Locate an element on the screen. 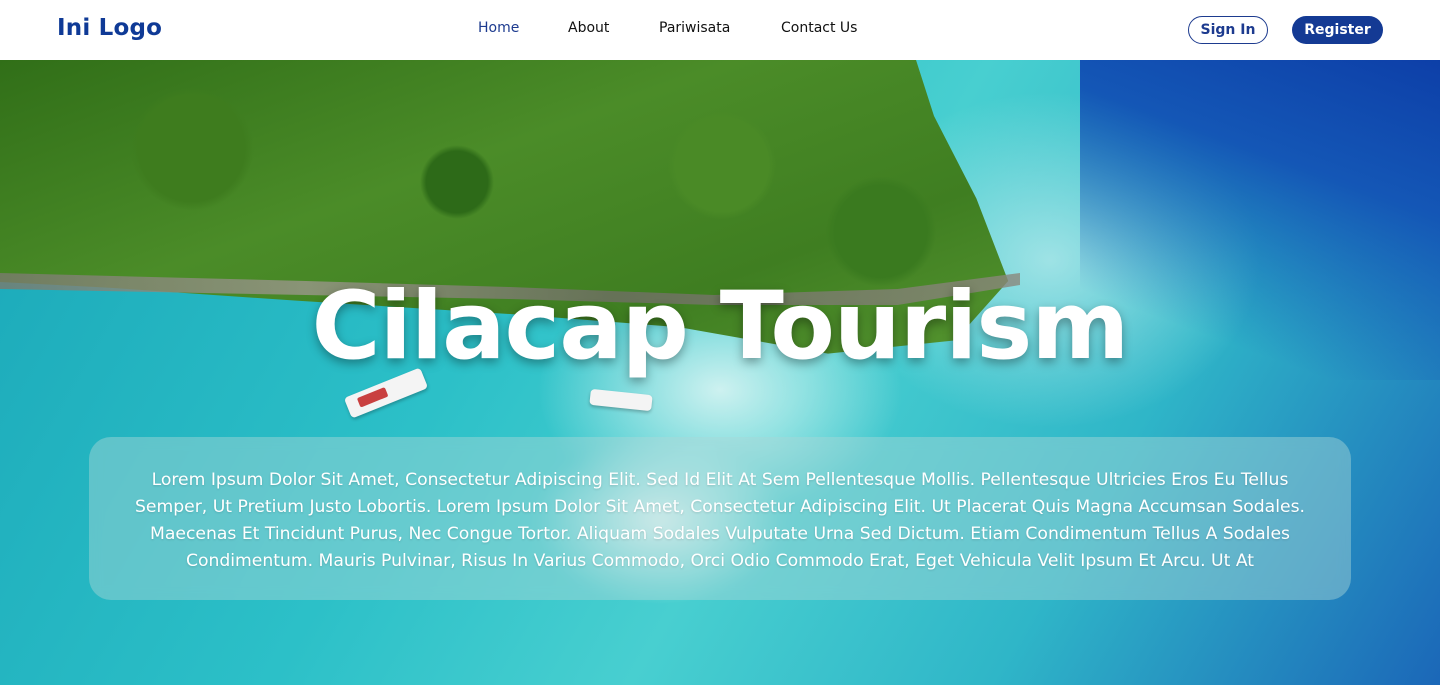 This screenshot has height=685, width=1440. register-button: Register is located at coordinates (1337, 30).